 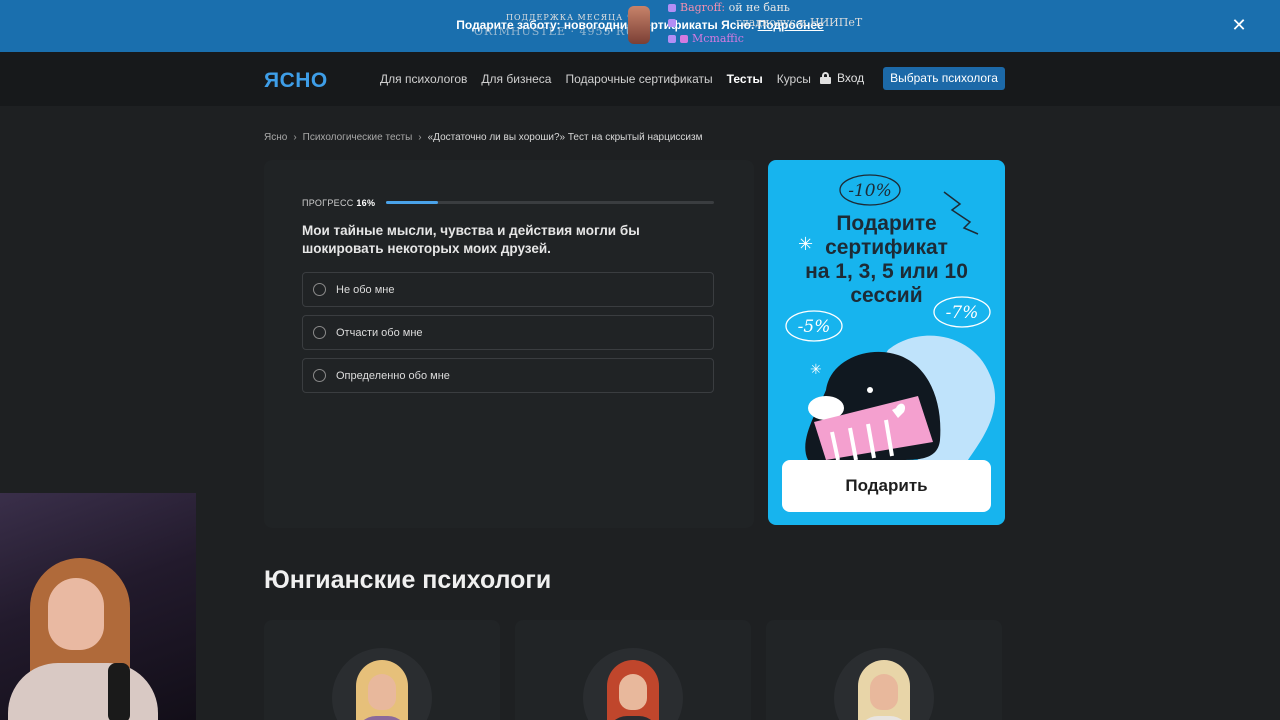 I want to click on section-title: Юнгианские психологи, so click(x=408, y=580).